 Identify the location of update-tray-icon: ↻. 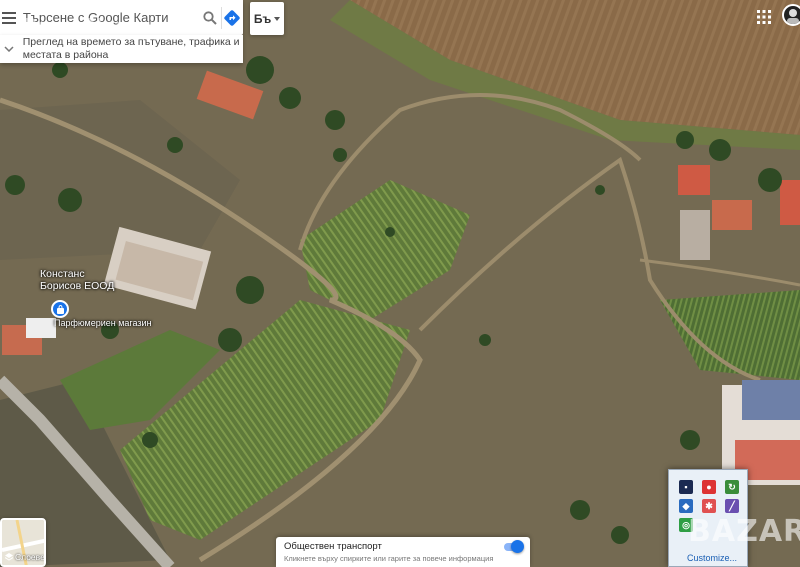
(732, 487).